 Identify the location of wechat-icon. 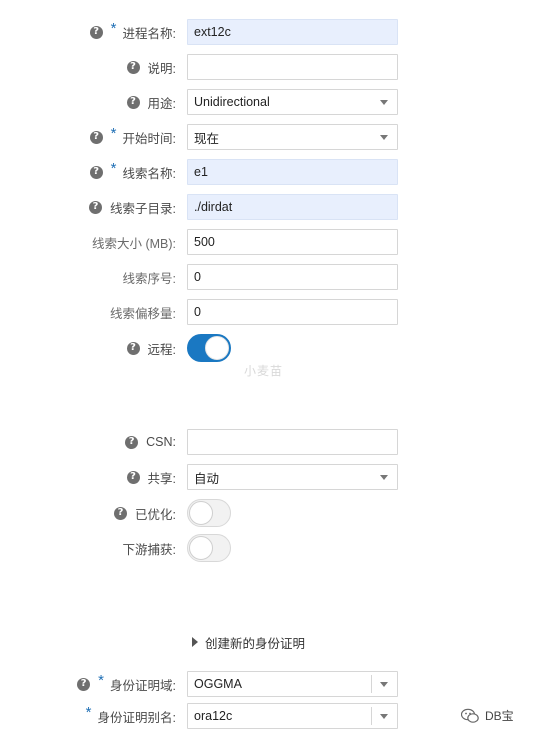
(469, 716).